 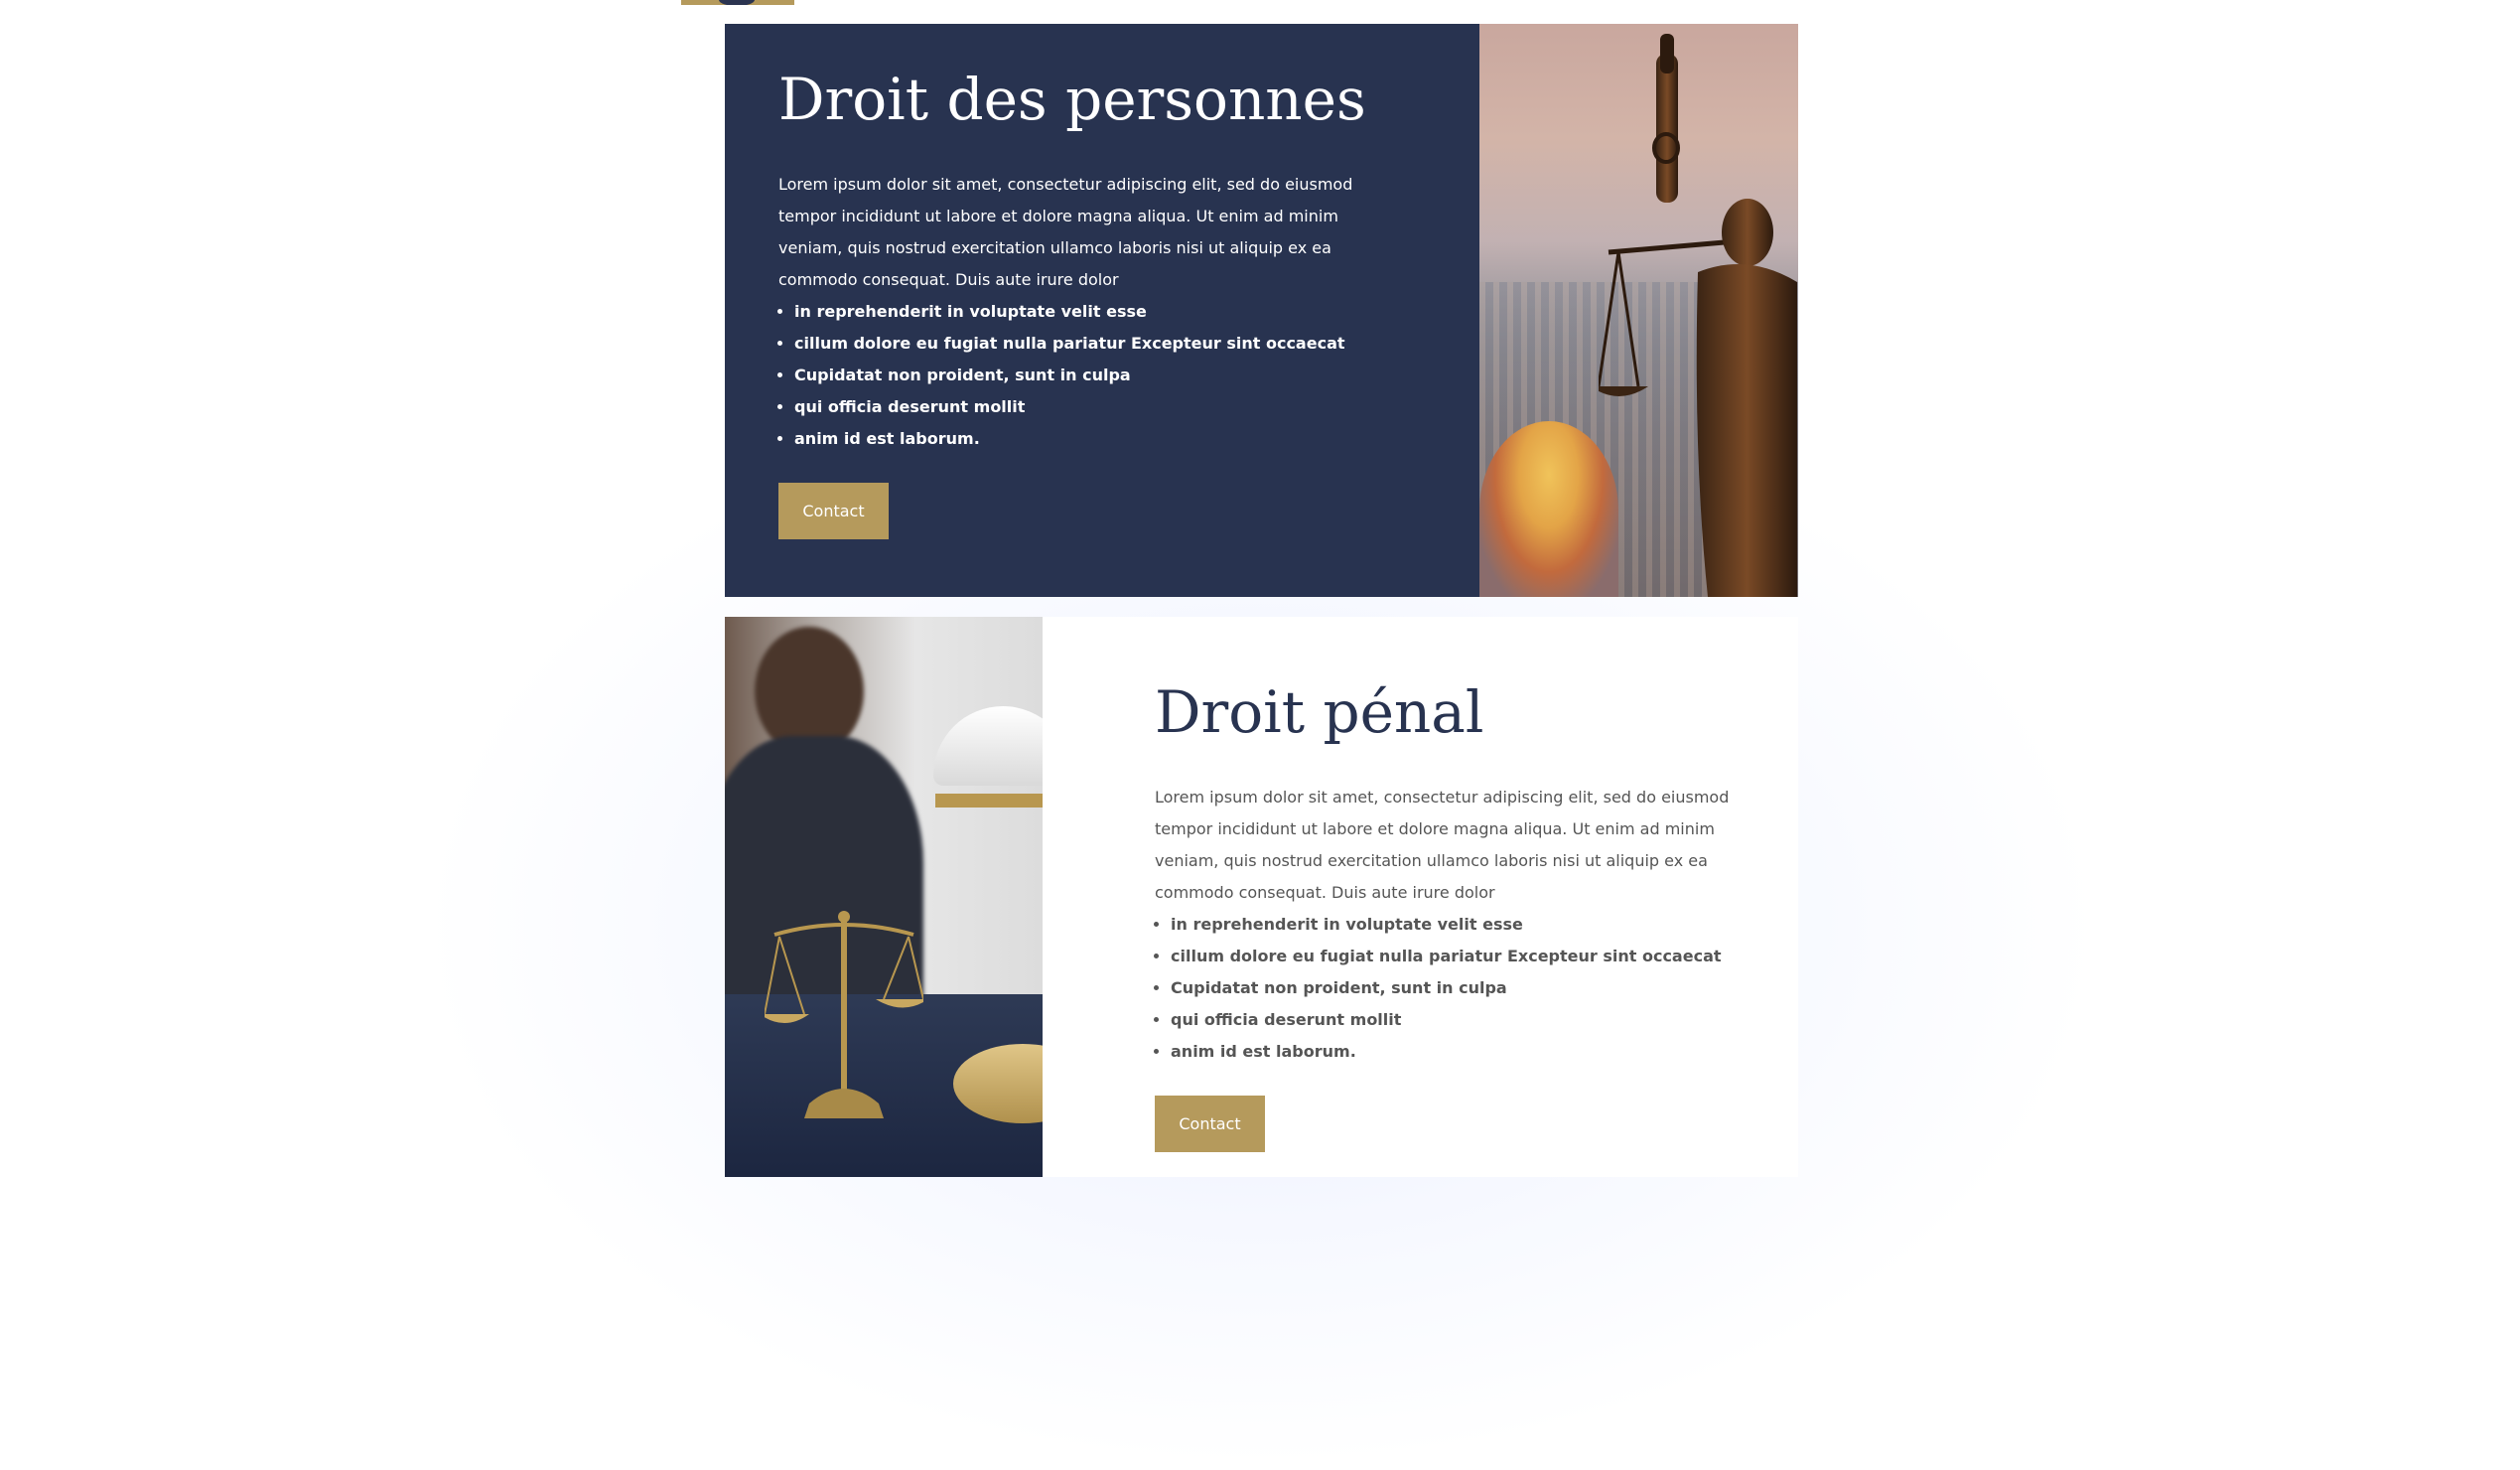 I want to click on justice-statue-image, so click(x=1638, y=310).